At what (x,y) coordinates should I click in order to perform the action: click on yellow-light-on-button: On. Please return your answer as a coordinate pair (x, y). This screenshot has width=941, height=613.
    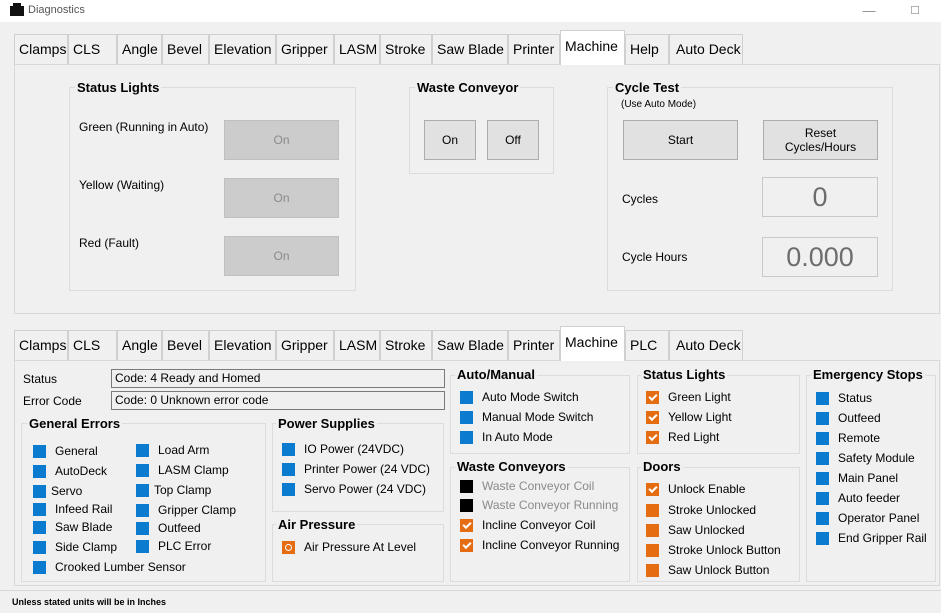
    Looking at the image, I should click on (281, 198).